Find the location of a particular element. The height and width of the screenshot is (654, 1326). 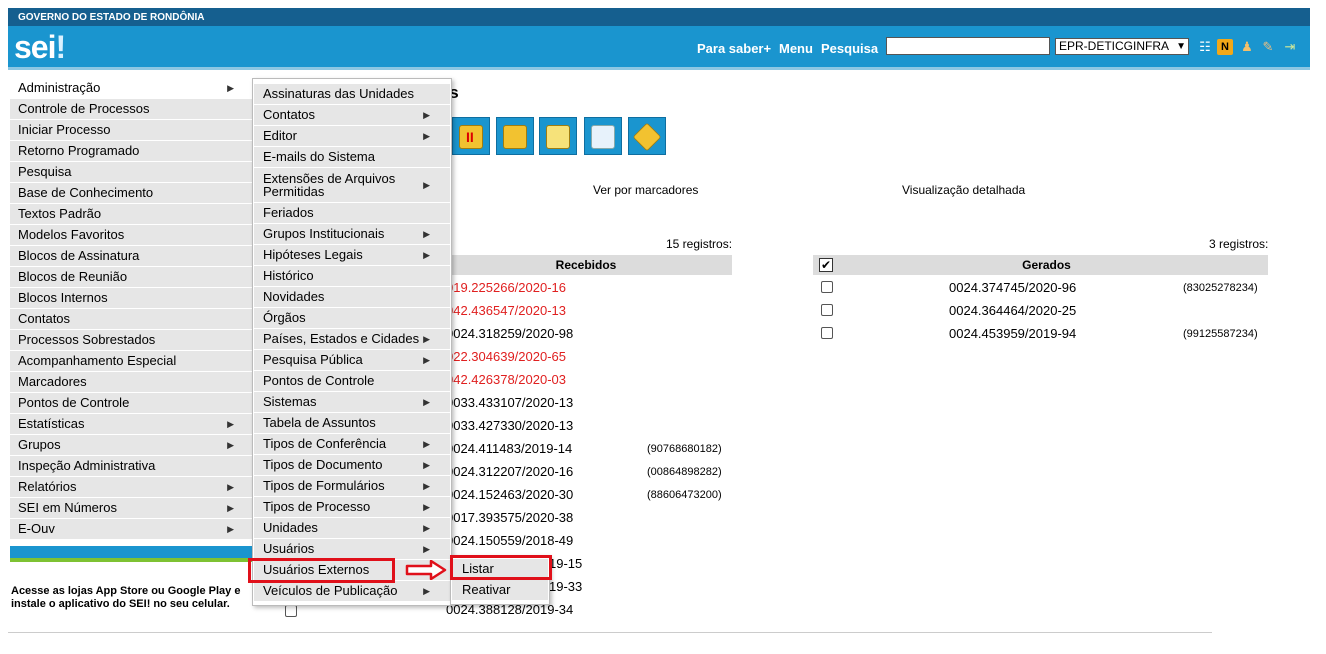

concluir-button is located at coordinates (515, 136).